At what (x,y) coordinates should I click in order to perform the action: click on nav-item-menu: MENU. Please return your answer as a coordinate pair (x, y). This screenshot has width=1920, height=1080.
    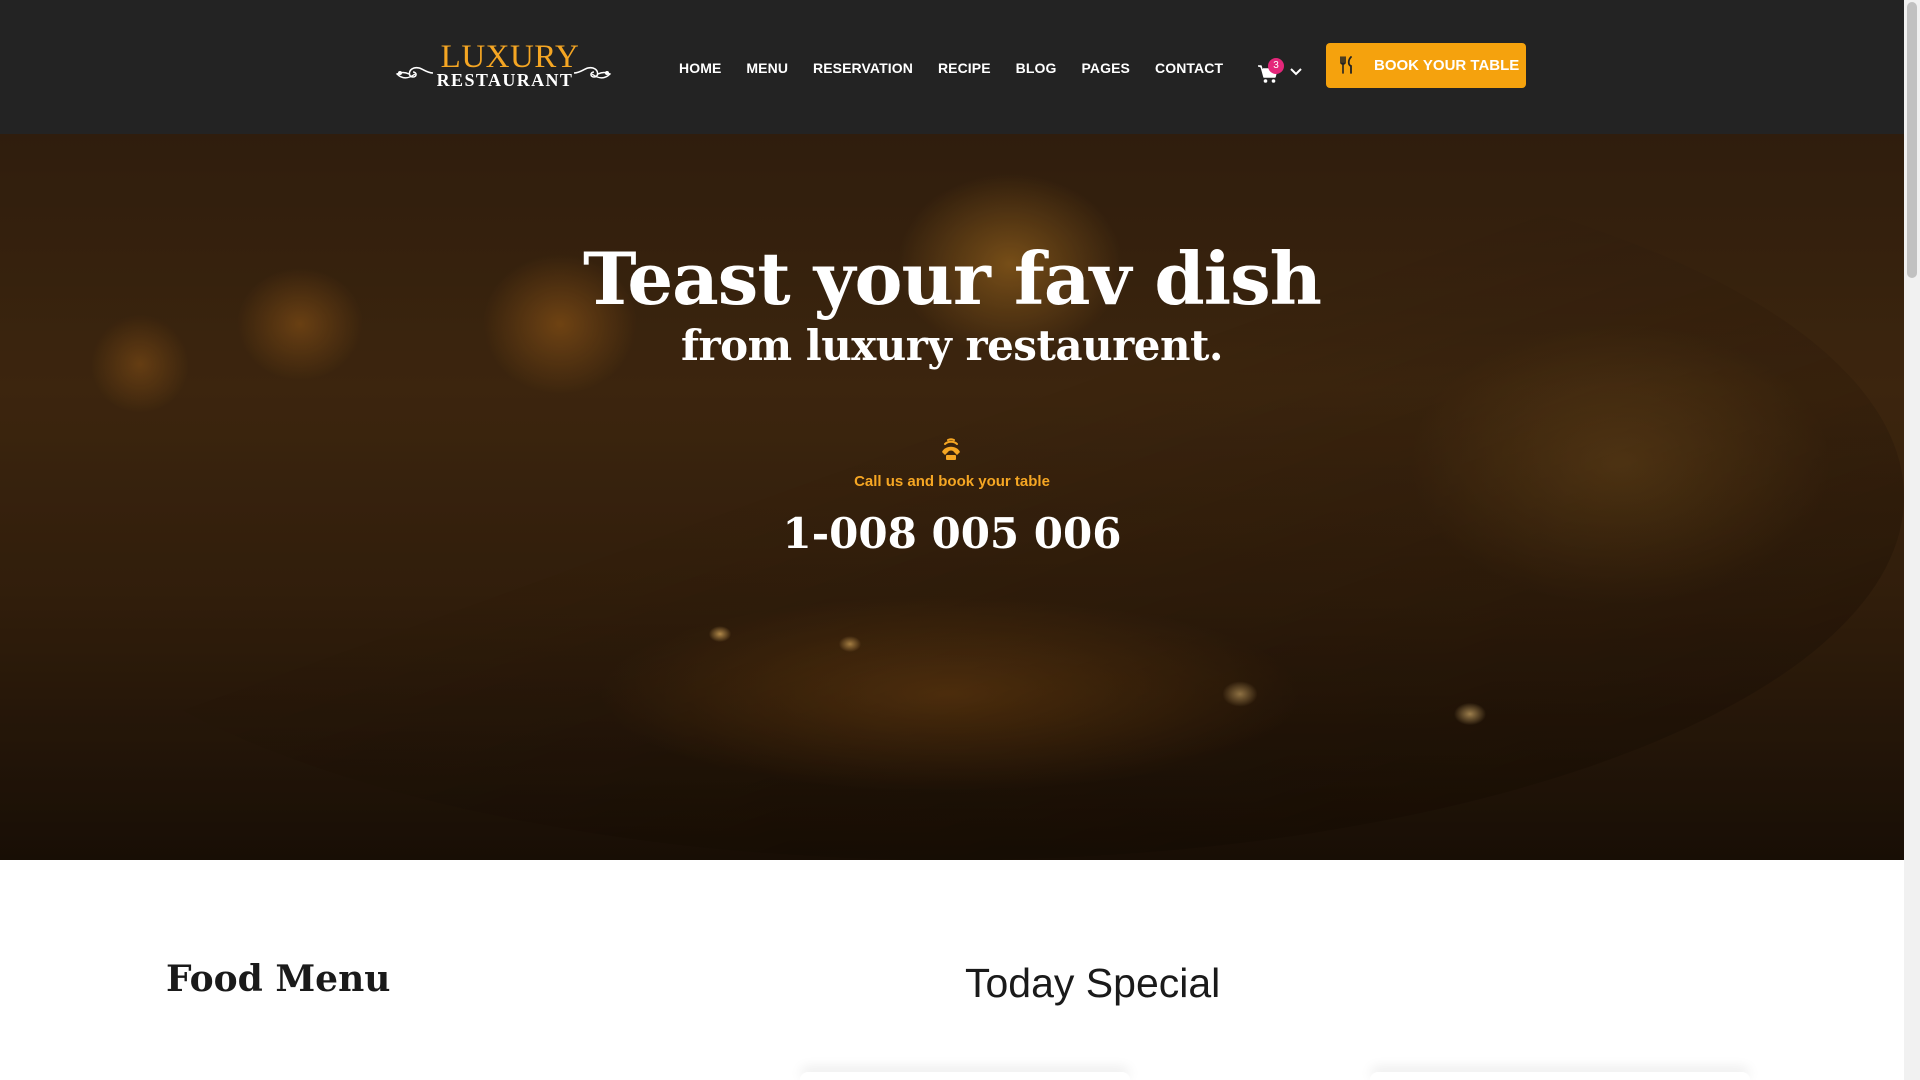
    Looking at the image, I should click on (767, 68).